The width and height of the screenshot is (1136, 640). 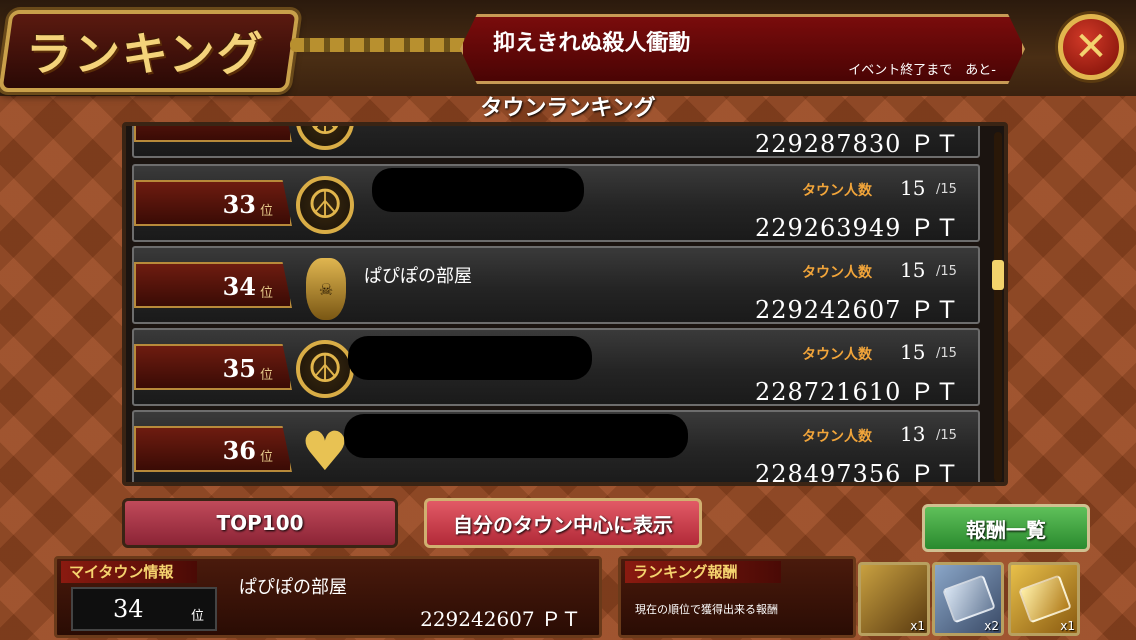 What do you see at coordinates (998, 275) in the screenshot?
I see `scroll-thumb` at bounding box center [998, 275].